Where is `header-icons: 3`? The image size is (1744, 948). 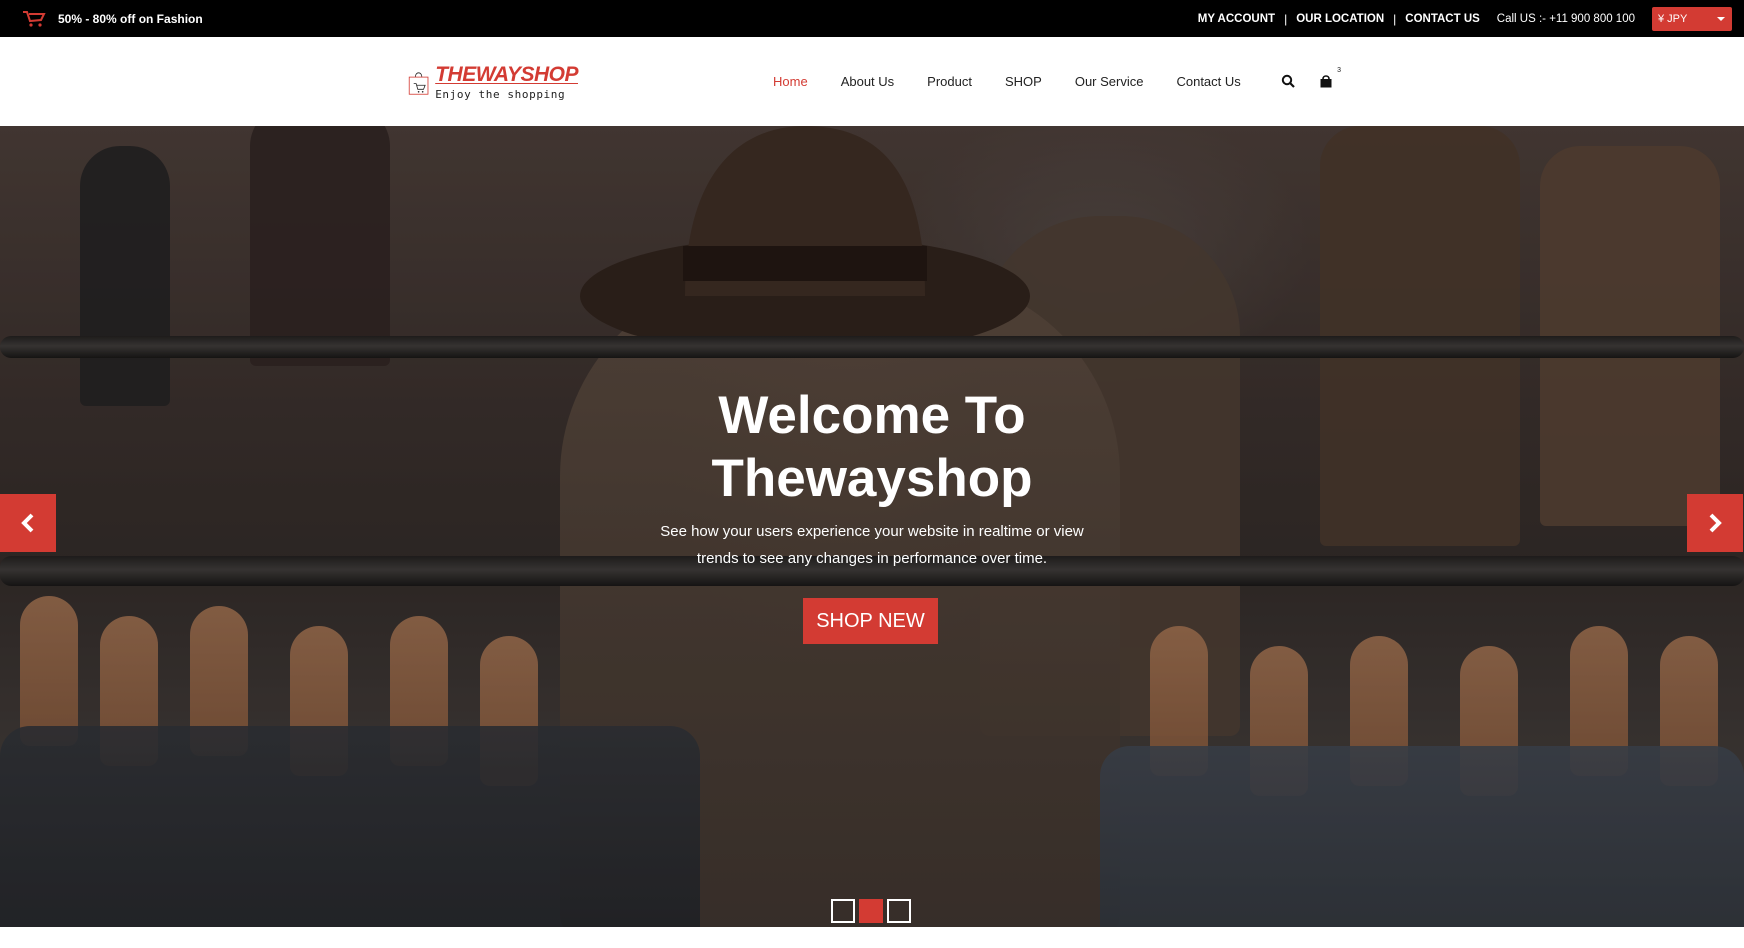 header-icons: 3 is located at coordinates (1311, 81).